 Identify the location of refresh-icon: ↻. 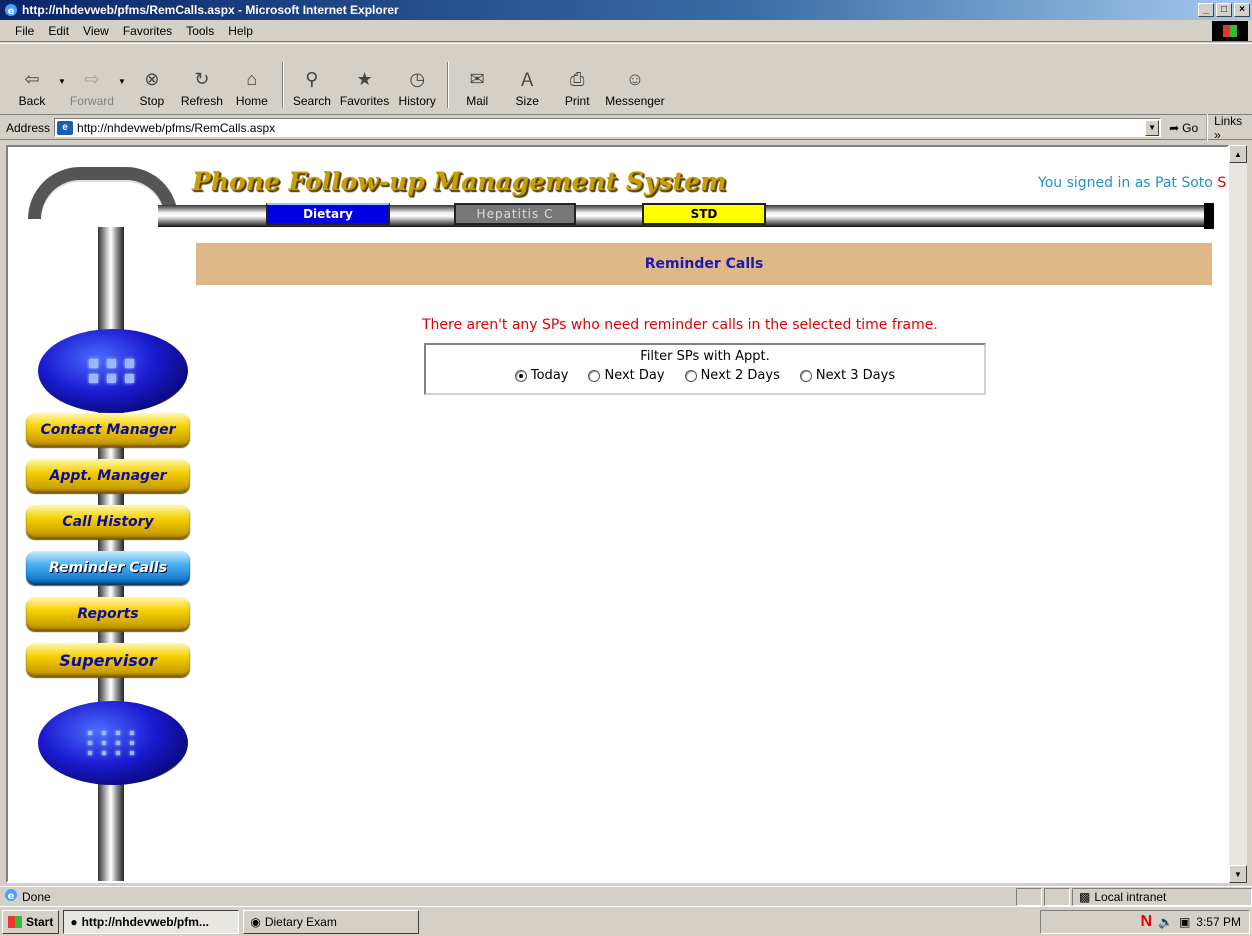
(202, 78).